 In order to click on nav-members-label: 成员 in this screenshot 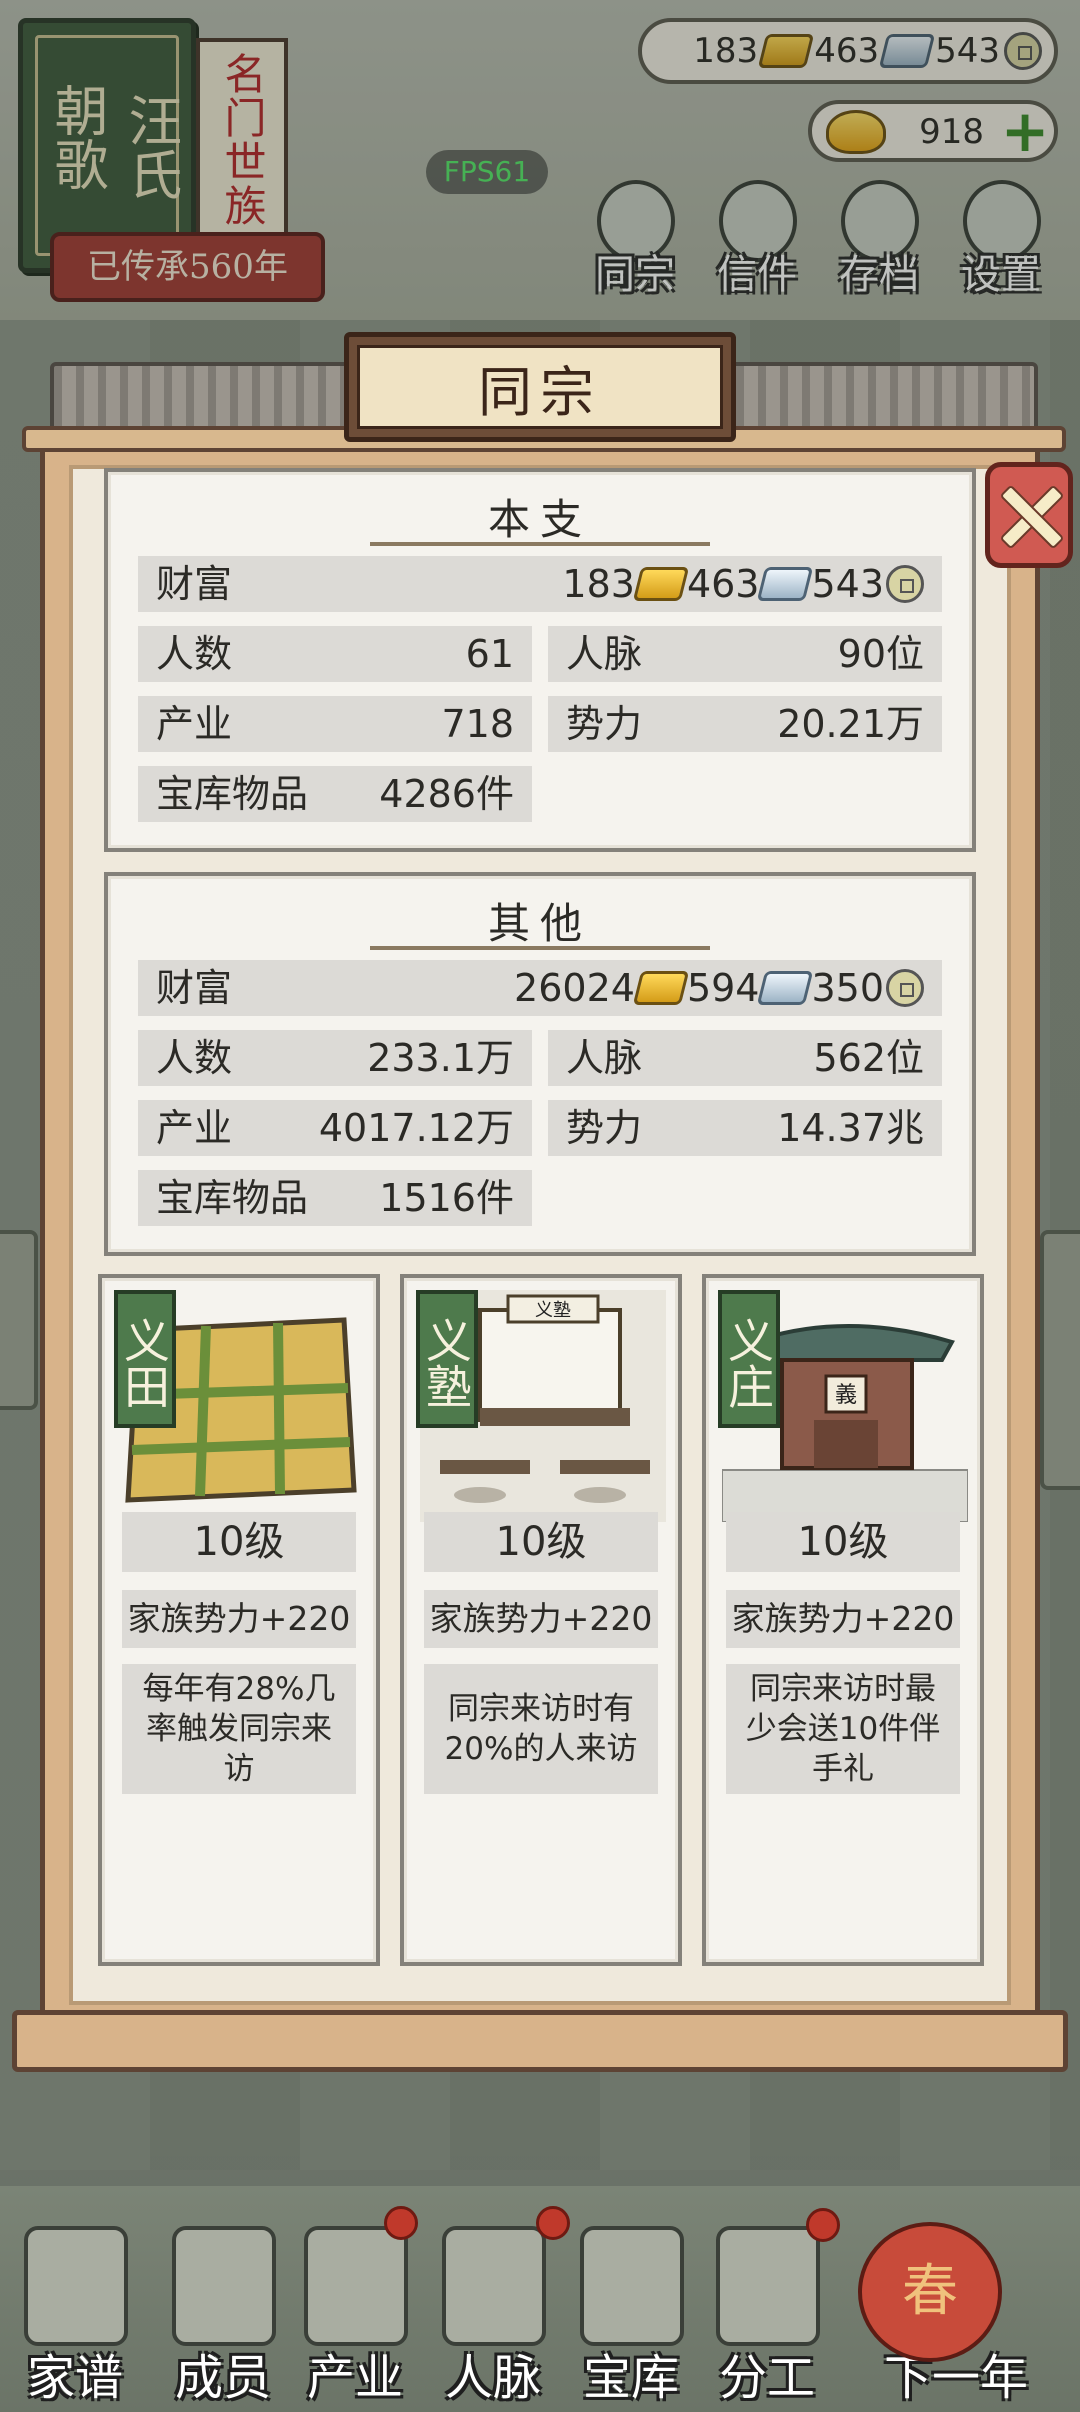, I will do `click(222, 2378)`.